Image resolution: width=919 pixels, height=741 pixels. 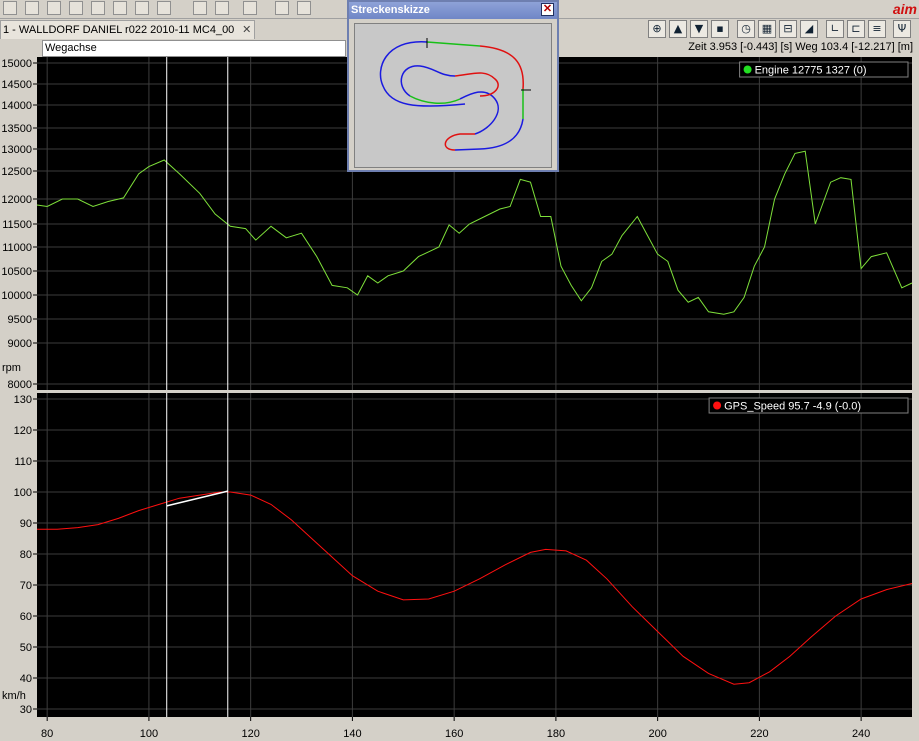 I want to click on tools-icon, so click(x=76, y=8).